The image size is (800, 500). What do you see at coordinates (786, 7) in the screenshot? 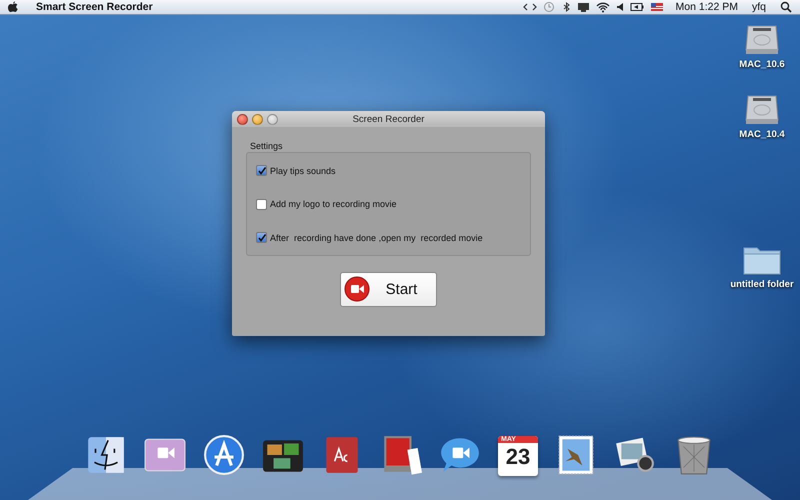
I see `search-icon` at bounding box center [786, 7].